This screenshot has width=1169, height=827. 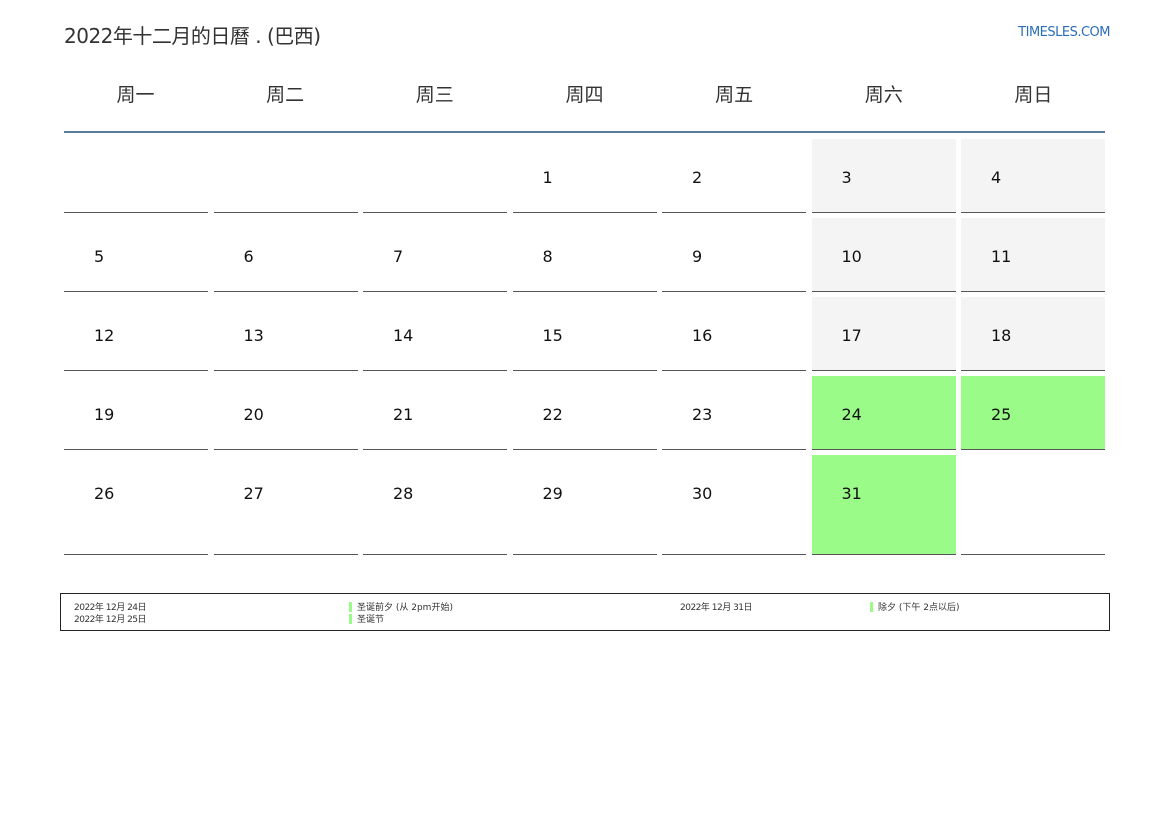 What do you see at coordinates (883, 413) in the screenshot?
I see `day-cell: 24` at bounding box center [883, 413].